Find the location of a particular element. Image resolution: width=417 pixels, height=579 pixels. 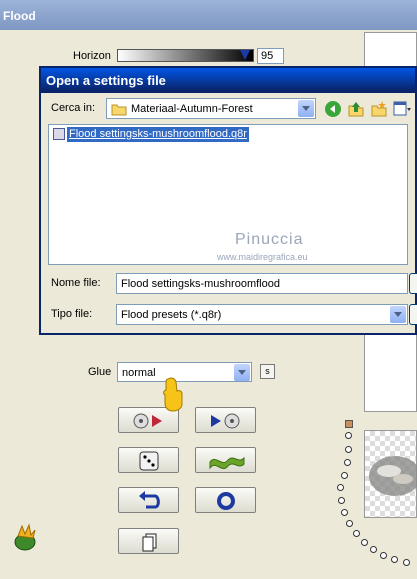

filetype-value: Flood presets (*.q8r) is located at coordinates (171, 315).